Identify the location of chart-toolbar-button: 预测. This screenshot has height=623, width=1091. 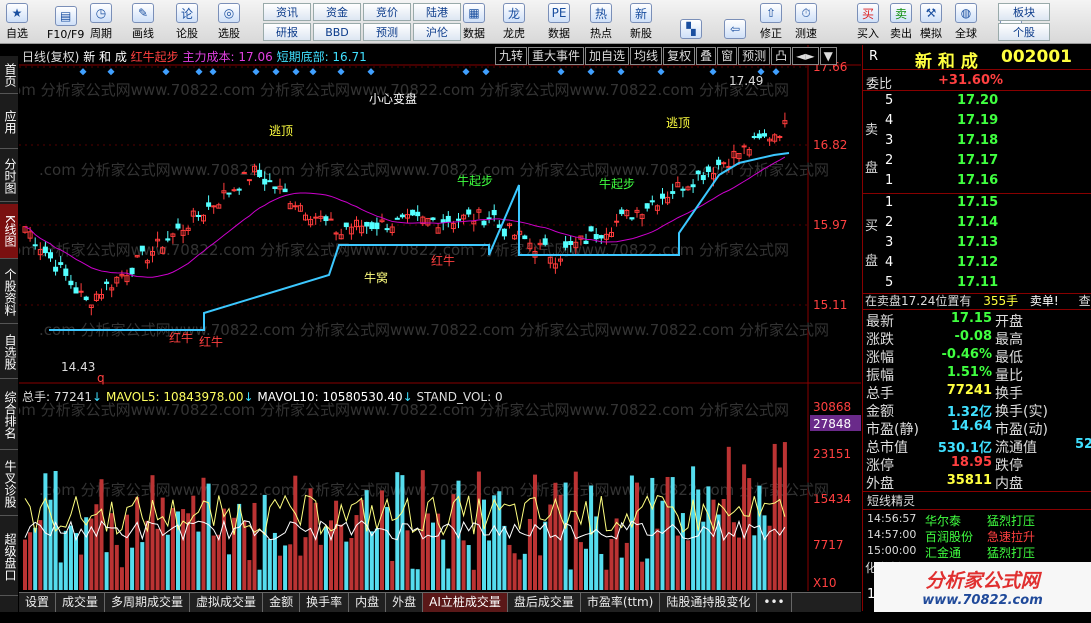
(754, 56).